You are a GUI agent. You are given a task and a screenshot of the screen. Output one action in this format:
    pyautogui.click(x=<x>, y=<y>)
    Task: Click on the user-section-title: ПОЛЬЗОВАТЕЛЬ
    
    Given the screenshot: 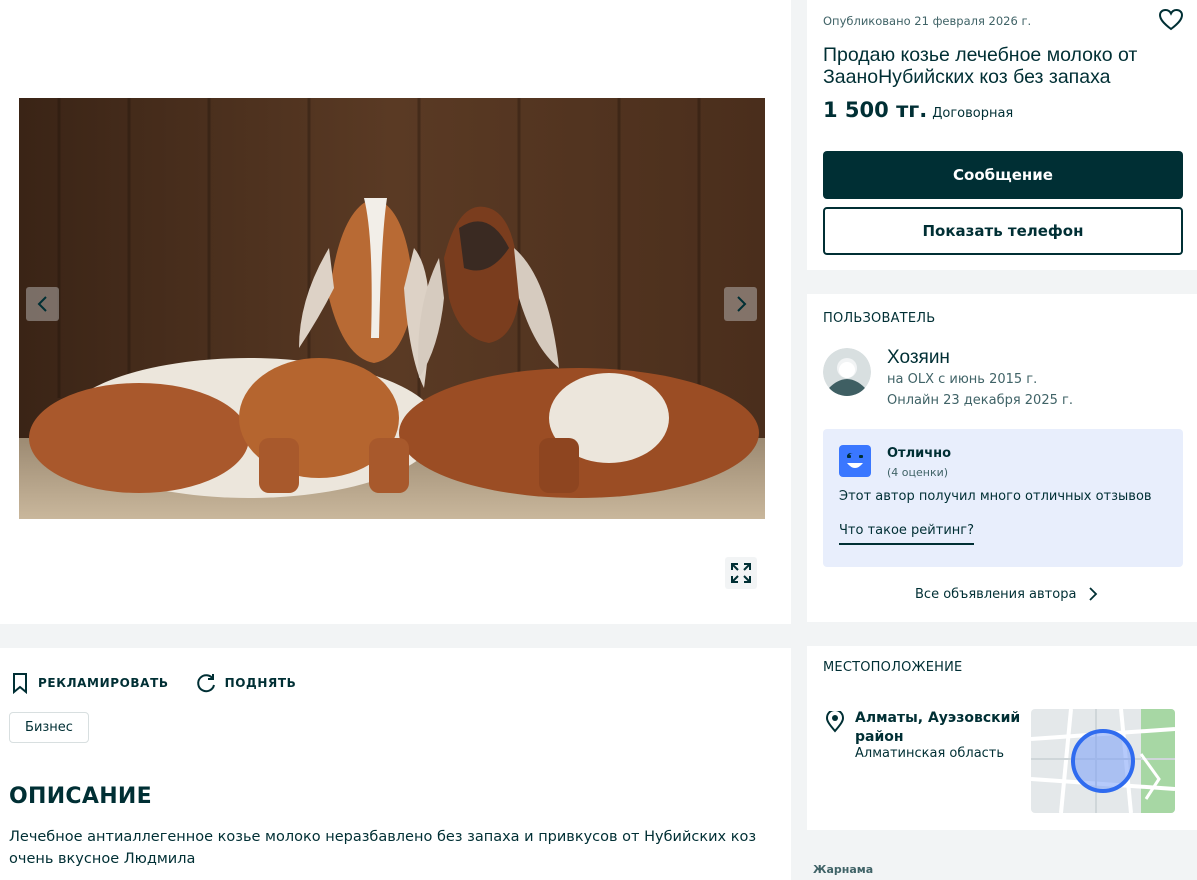 What is the action you would take?
    pyautogui.click(x=879, y=318)
    